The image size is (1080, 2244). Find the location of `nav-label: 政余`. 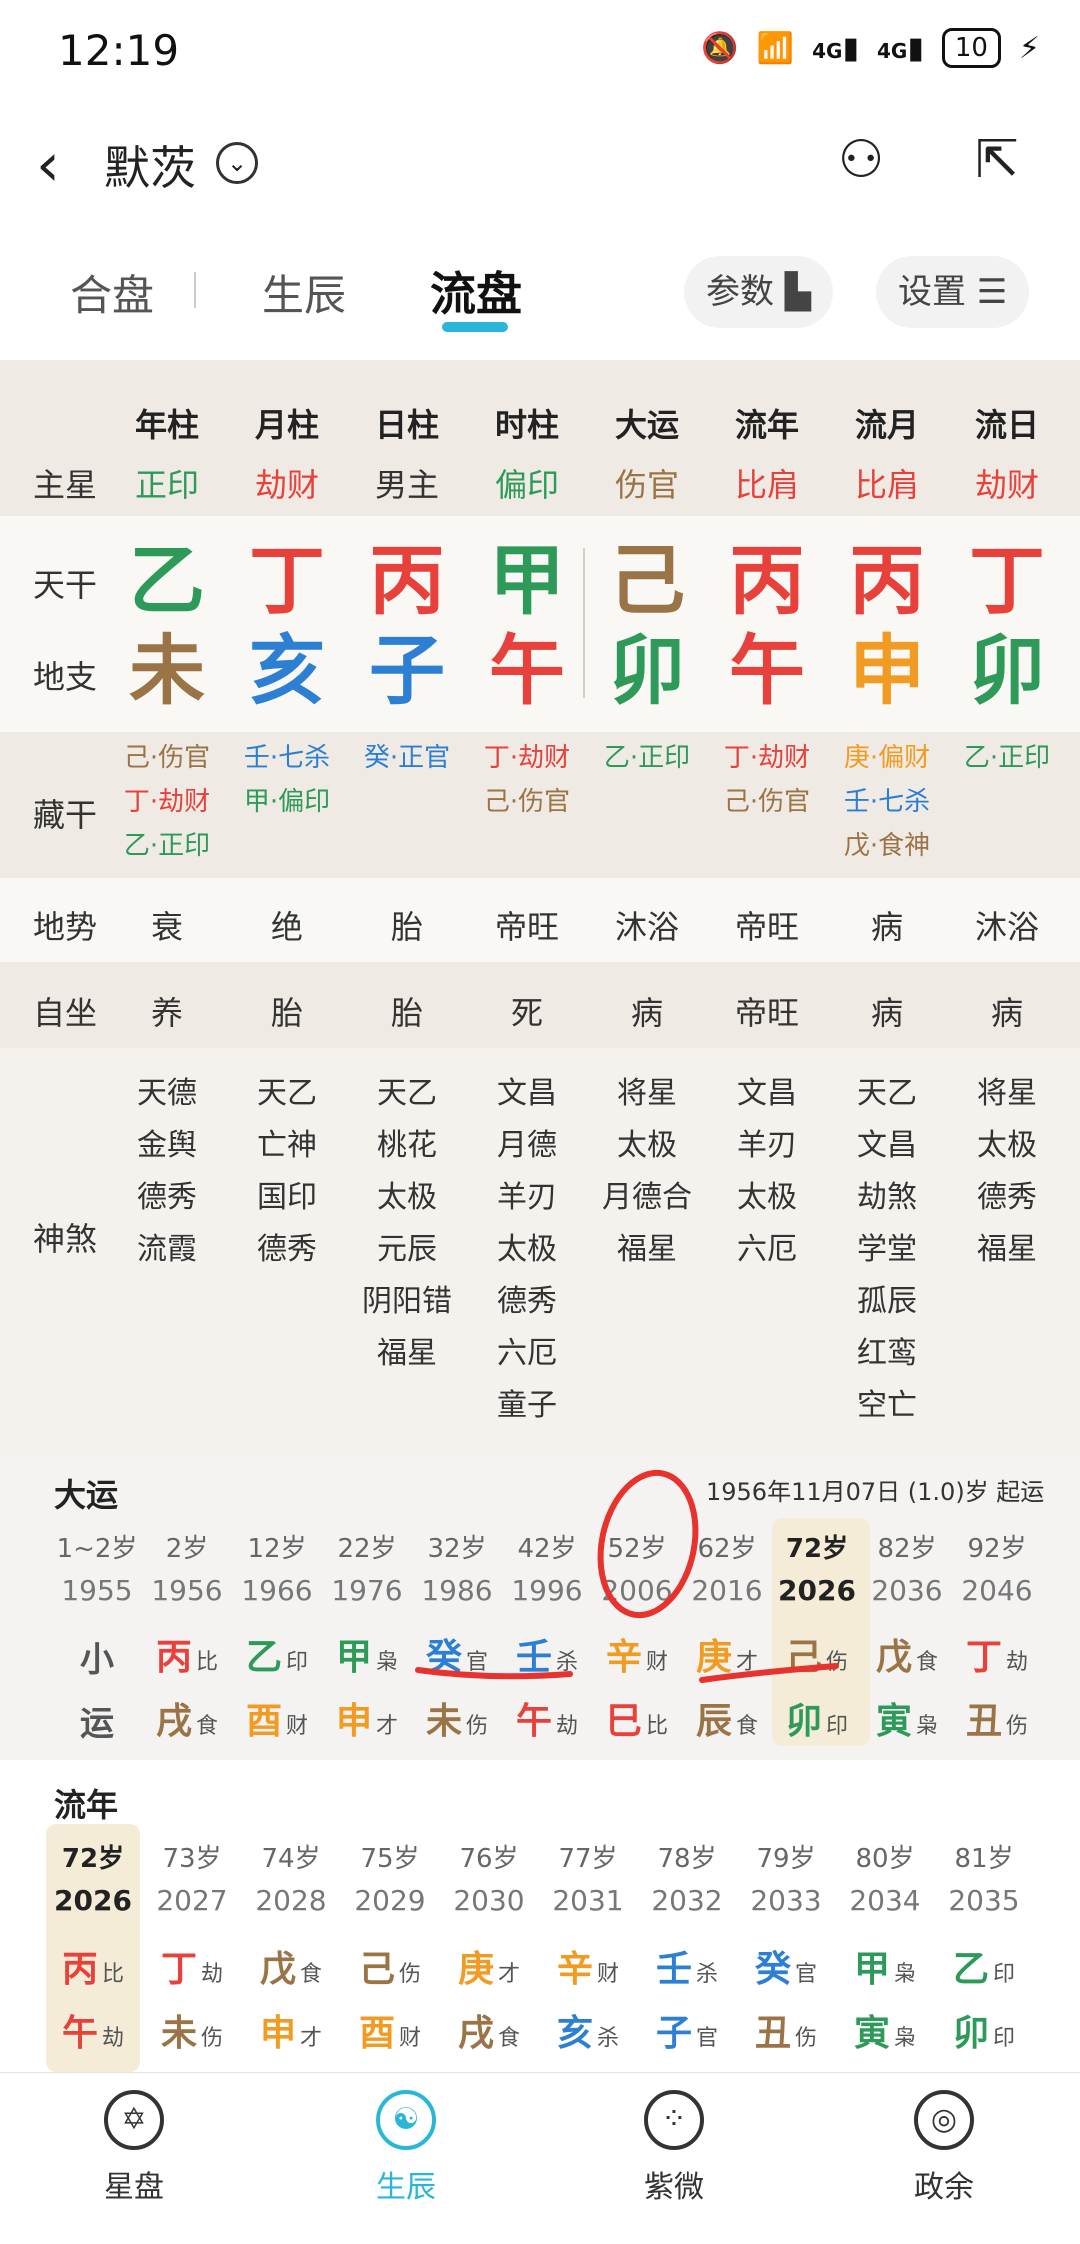

nav-label: 政余 is located at coordinates (944, 2187).